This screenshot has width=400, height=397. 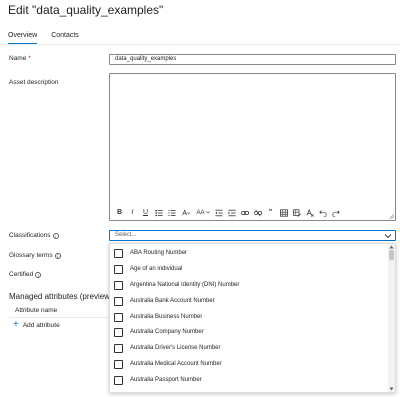 What do you see at coordinates (31, 255) in the screenshot?
I see `glossary-terms-label-text: Glossary terms` at bounding box center [31, 255].